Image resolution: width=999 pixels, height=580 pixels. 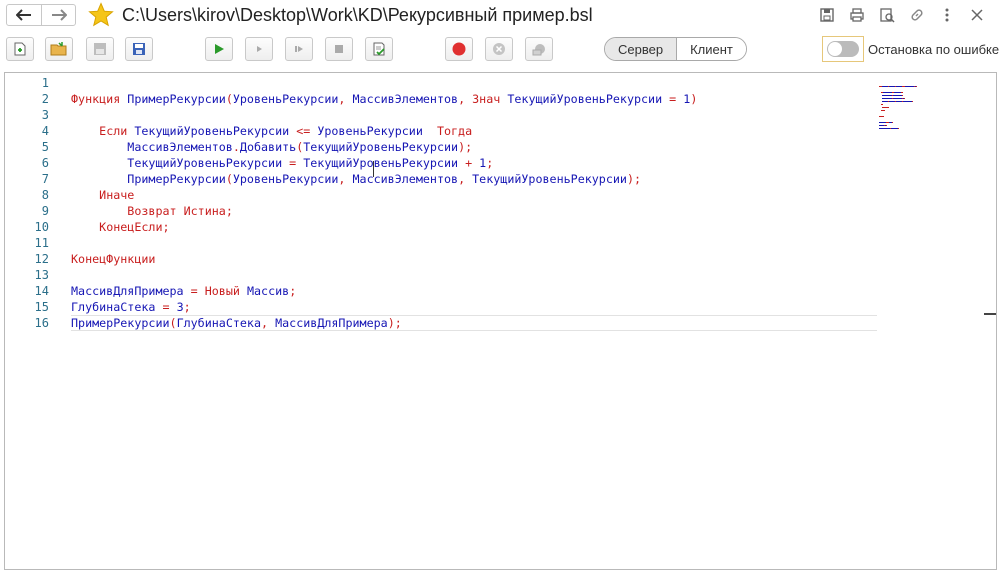 I want to click on save-icon, so click(x=827, y=15).